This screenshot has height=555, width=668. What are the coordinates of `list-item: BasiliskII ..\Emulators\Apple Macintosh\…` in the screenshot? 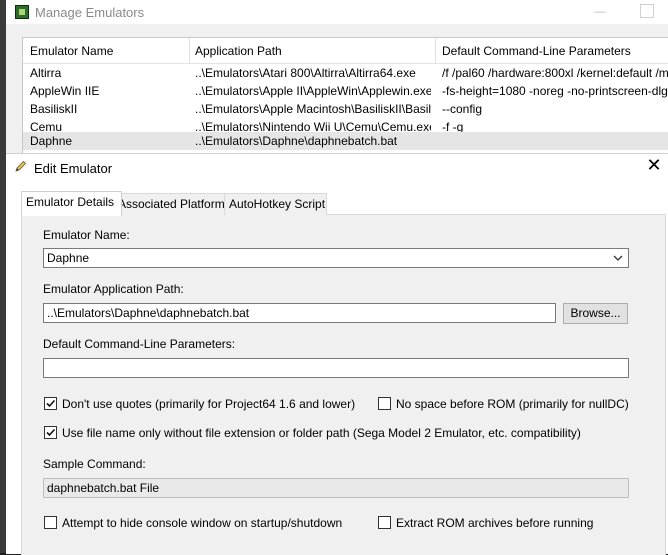 It's located at (345, 109).